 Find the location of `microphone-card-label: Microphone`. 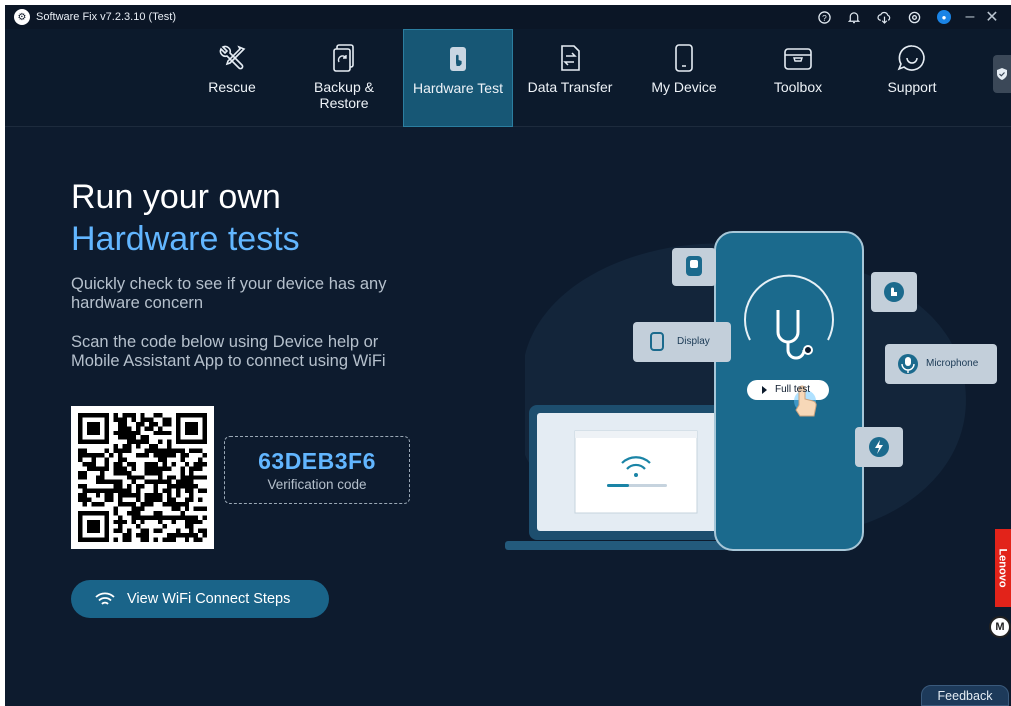

microphone-card-label: Microphone is located at coordinates (952, 363).